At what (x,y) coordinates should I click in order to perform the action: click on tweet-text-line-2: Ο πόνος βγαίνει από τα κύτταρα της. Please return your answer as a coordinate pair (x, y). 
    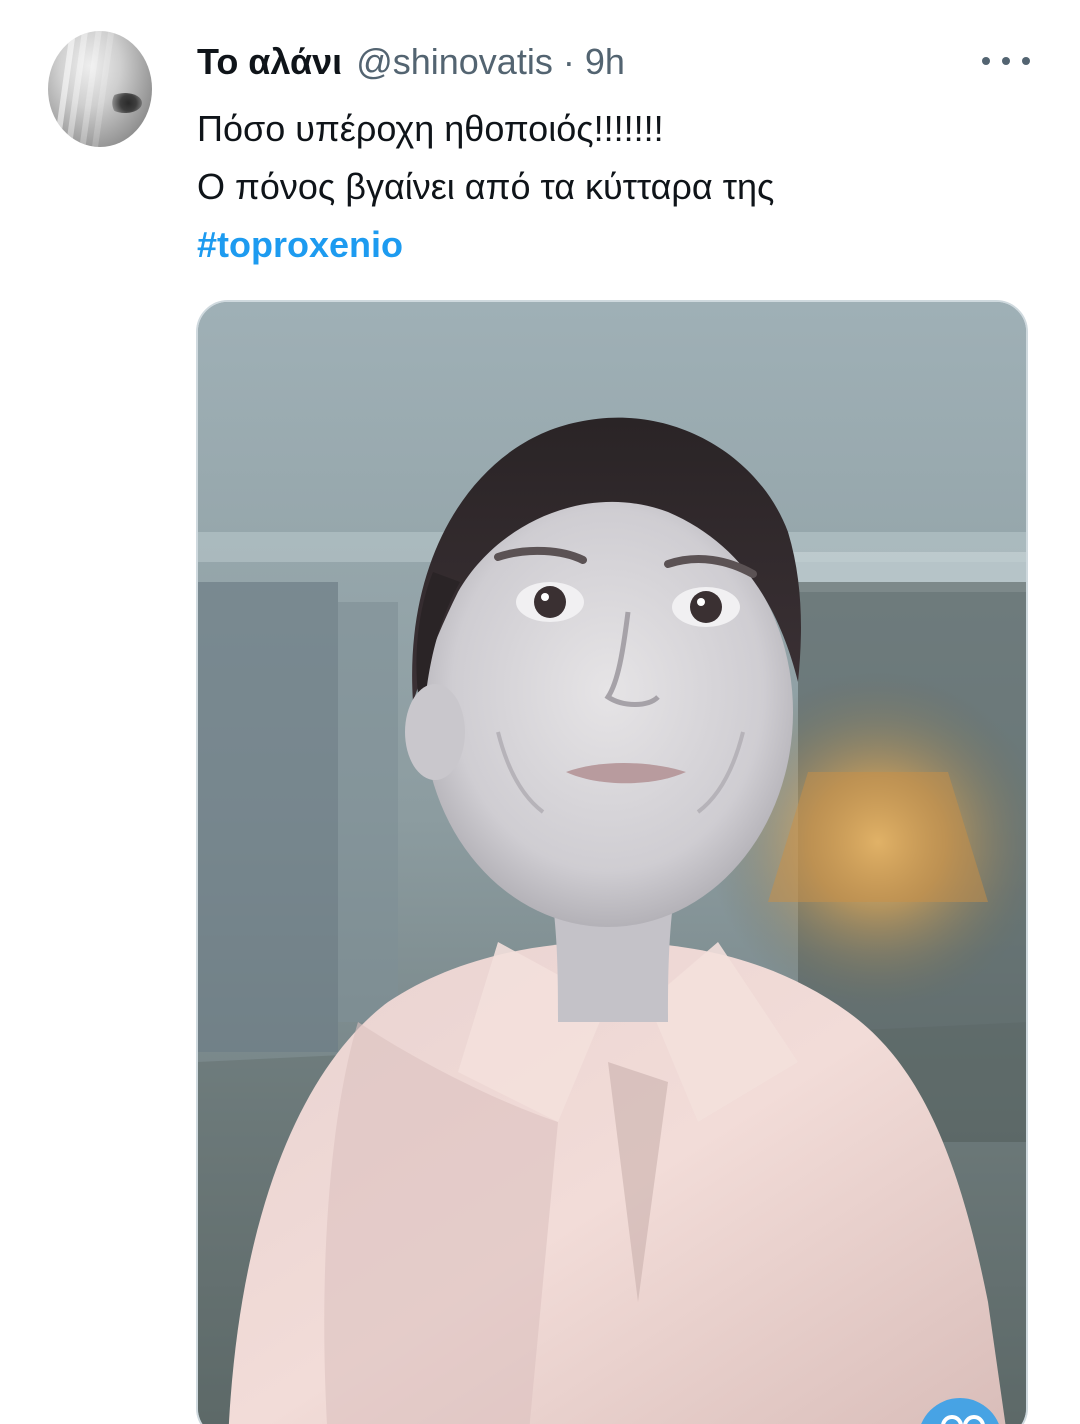
    Looking at the image, I should click on (486, 186).